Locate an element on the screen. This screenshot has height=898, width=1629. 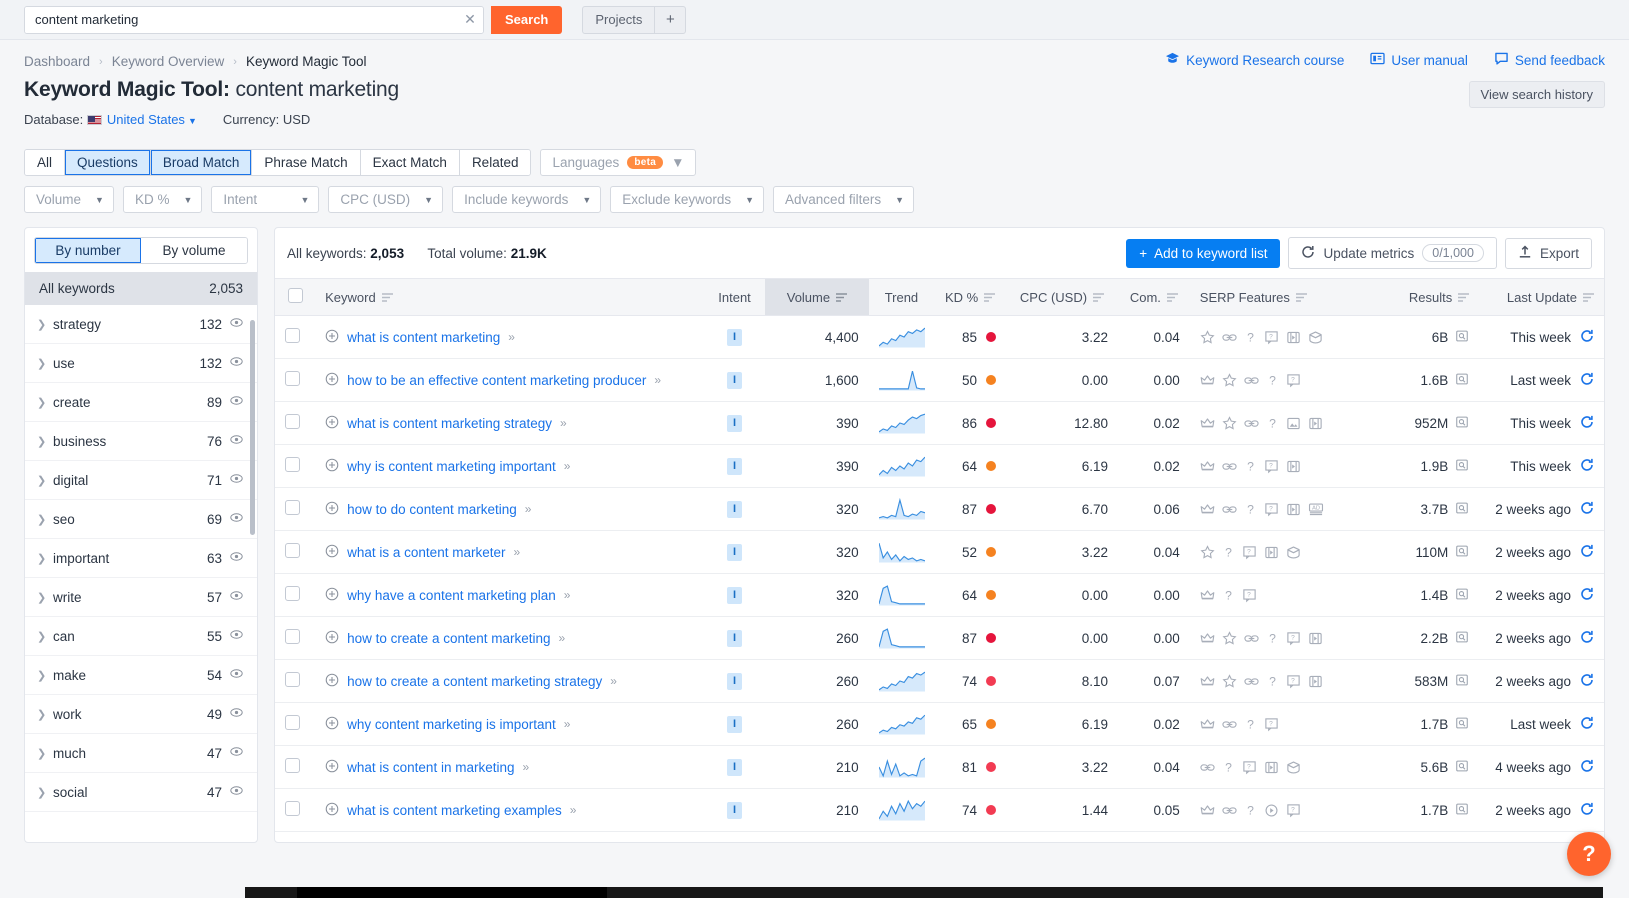
filter-kd: KD % ▼ is located at coordinates (162, 199).